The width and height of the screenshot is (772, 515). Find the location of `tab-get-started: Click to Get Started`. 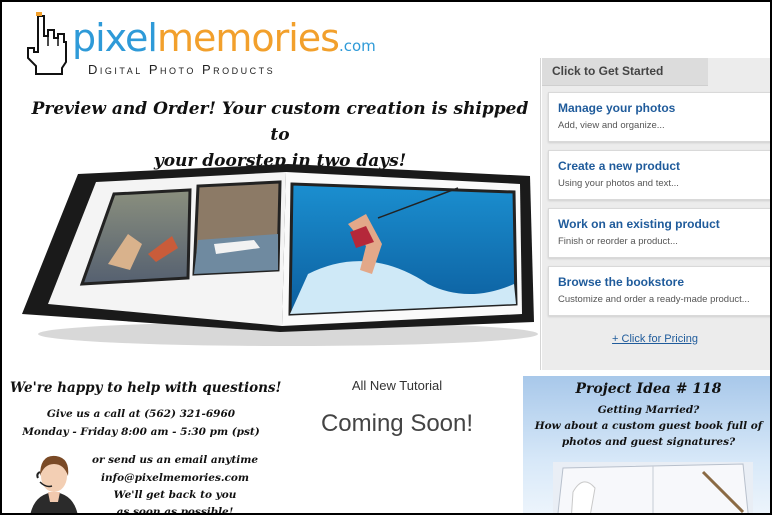

tab-get-started: Click to Get Started is located at coordinates (625, 72).